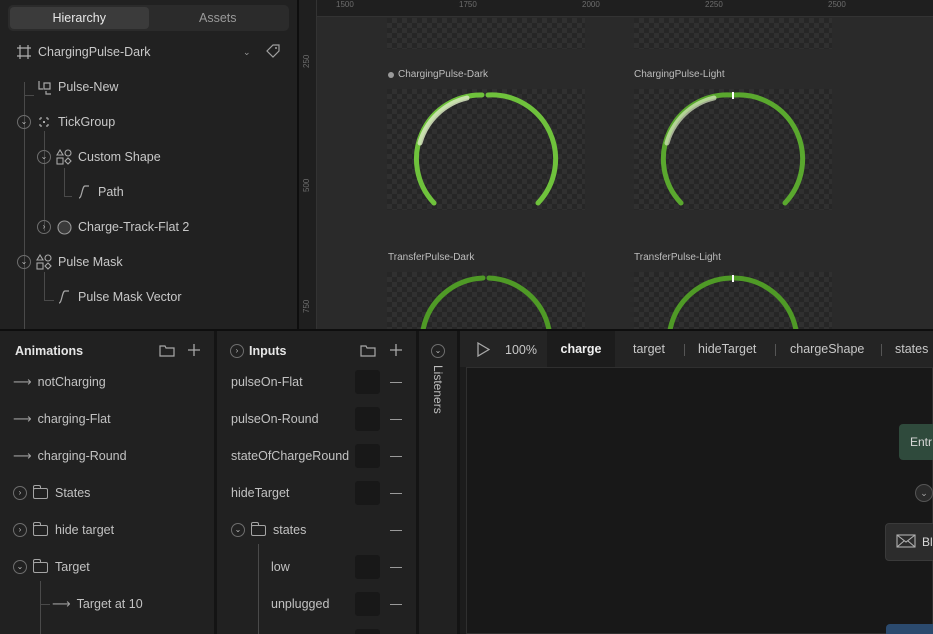 Image resolution: width=933 pixels, height=634 pixels. Describe the element at coordinates (49, 351) in the screenshot. I see `animations-title: Animations` at that location.